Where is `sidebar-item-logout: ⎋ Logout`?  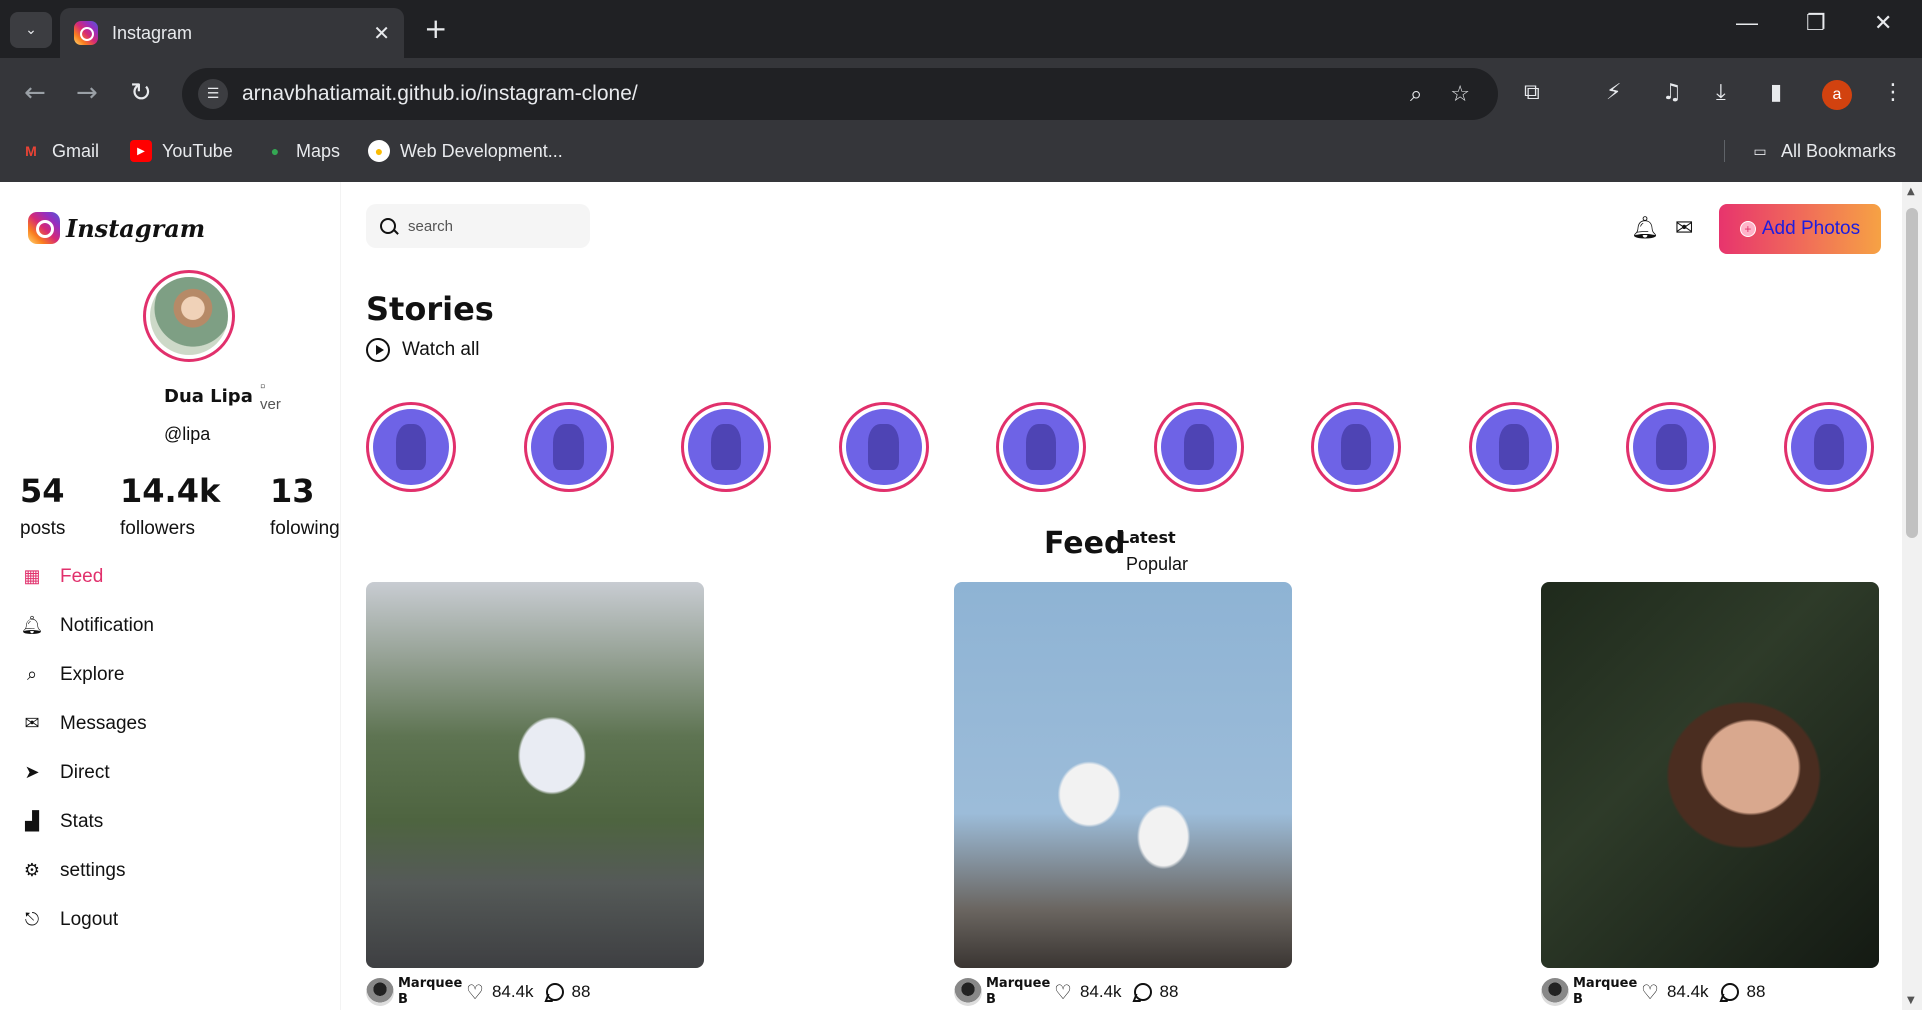 sidebar-item-logout: ⎋ Logout is located at coordinates (87, 919).